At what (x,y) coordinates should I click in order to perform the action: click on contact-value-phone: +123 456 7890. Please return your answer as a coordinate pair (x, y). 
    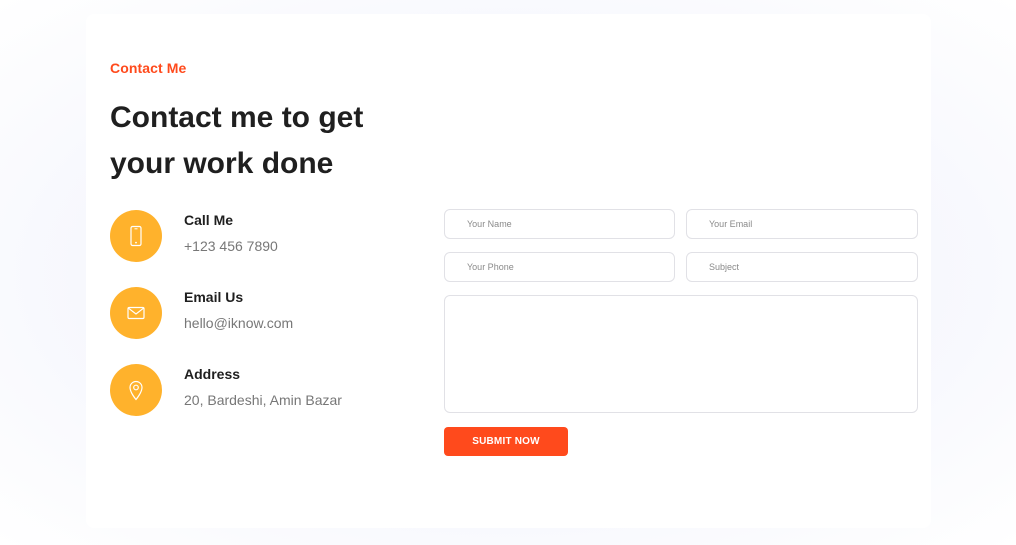
    Looking at the image, I should click on (231, 246).